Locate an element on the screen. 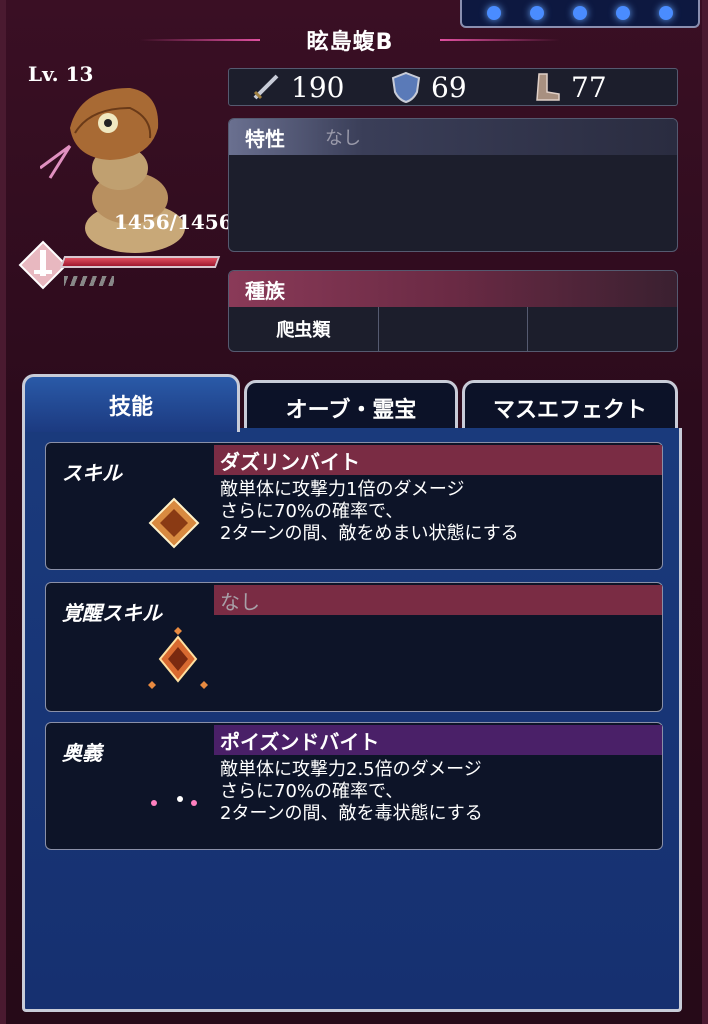 The height and width of the screenshot is (1024, 708). race-cells: 爬虫類 is located at coordinates (453, 329).